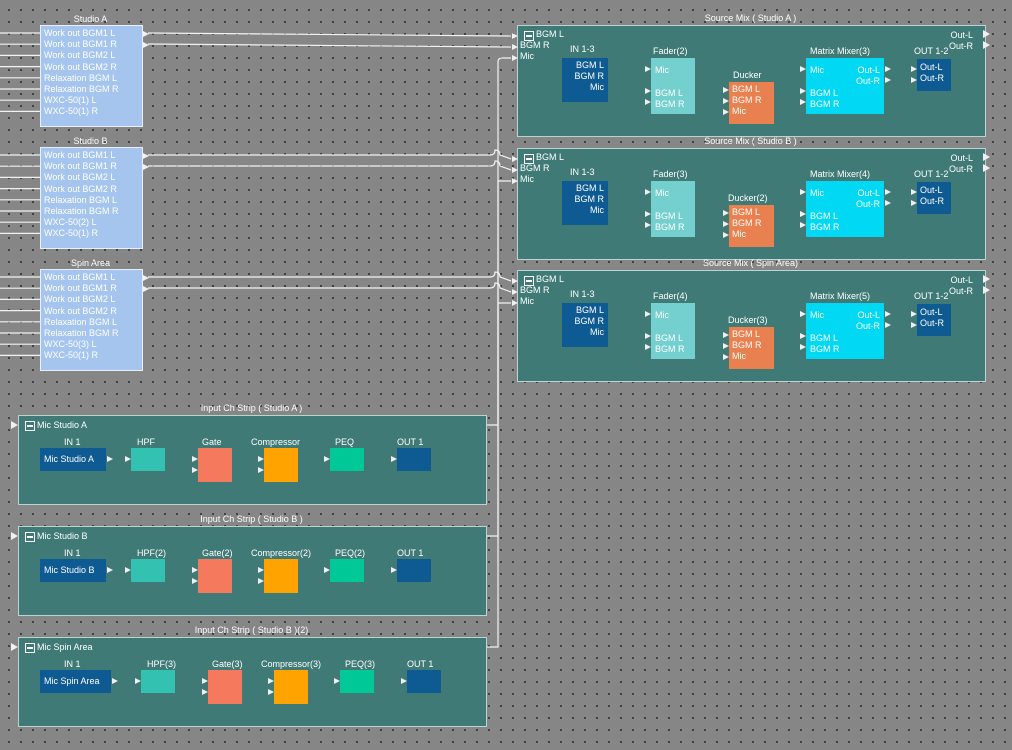 This screenshot has width=1012, height=750. Describe the element at coordinates (75, 681) in the screenshot. I see `in-block: Mic Spin Area` at that location.